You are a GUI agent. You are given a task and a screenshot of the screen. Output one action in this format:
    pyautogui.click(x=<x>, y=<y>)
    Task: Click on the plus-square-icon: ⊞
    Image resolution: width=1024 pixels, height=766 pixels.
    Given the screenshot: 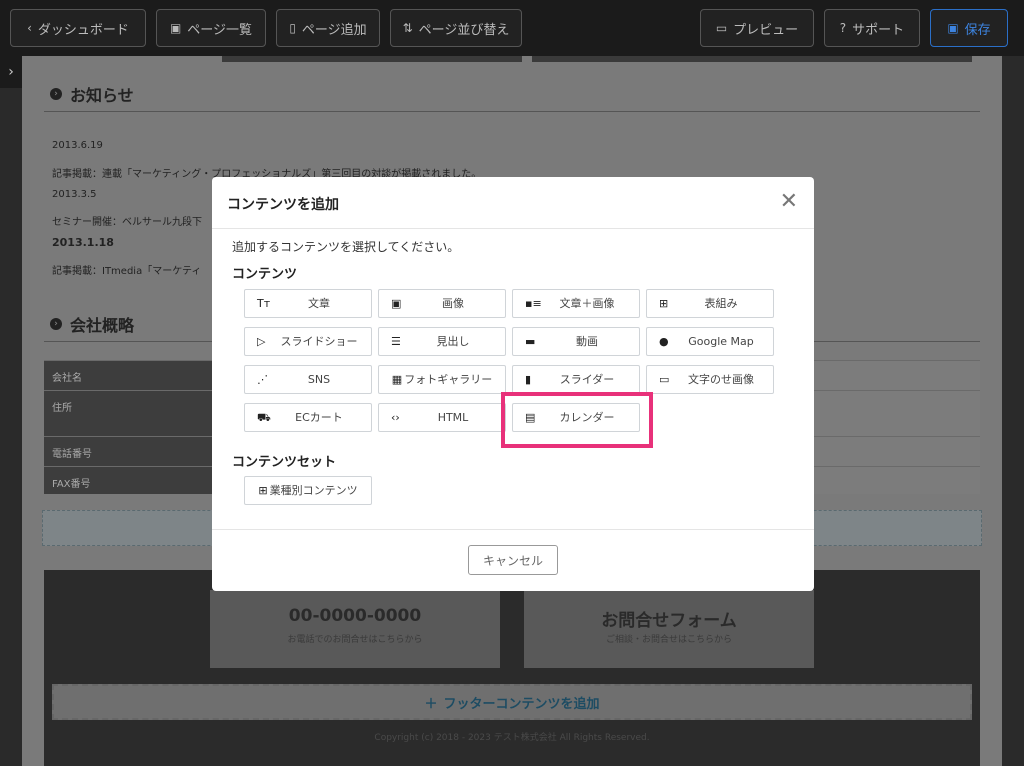 What is the action you would take?
    pyautogui.click(x=263, y=490)
    